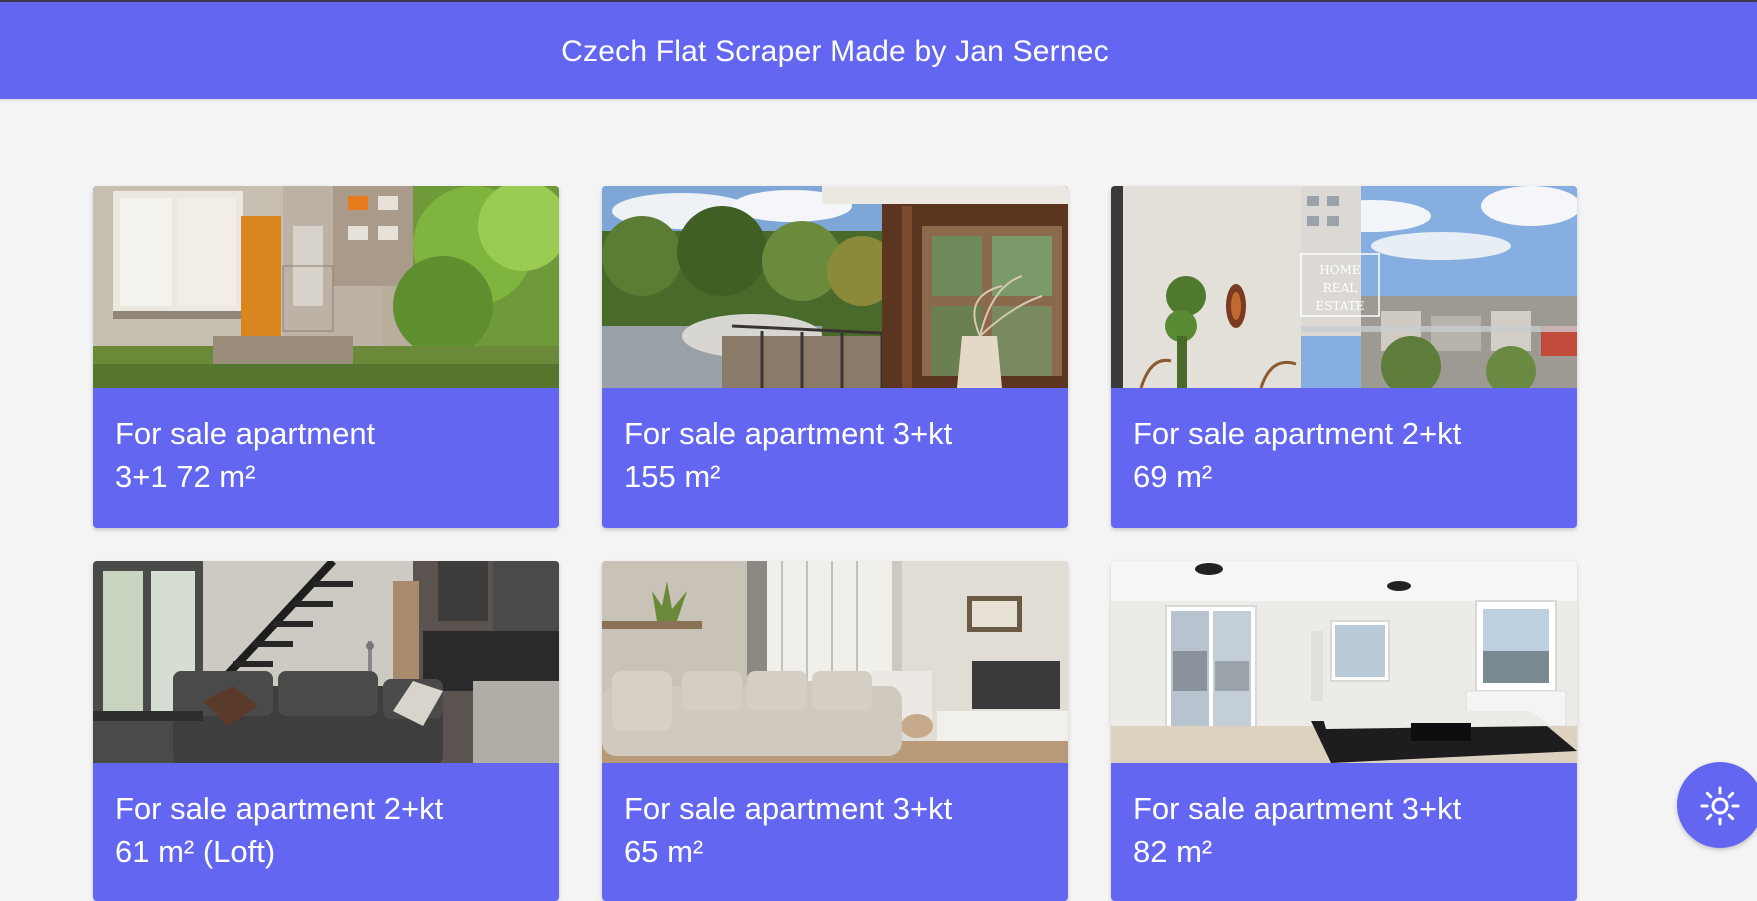 The width and height of the screenshot is (1757, 901). I want to click on theme-toggle-button, so click(1717, 805).